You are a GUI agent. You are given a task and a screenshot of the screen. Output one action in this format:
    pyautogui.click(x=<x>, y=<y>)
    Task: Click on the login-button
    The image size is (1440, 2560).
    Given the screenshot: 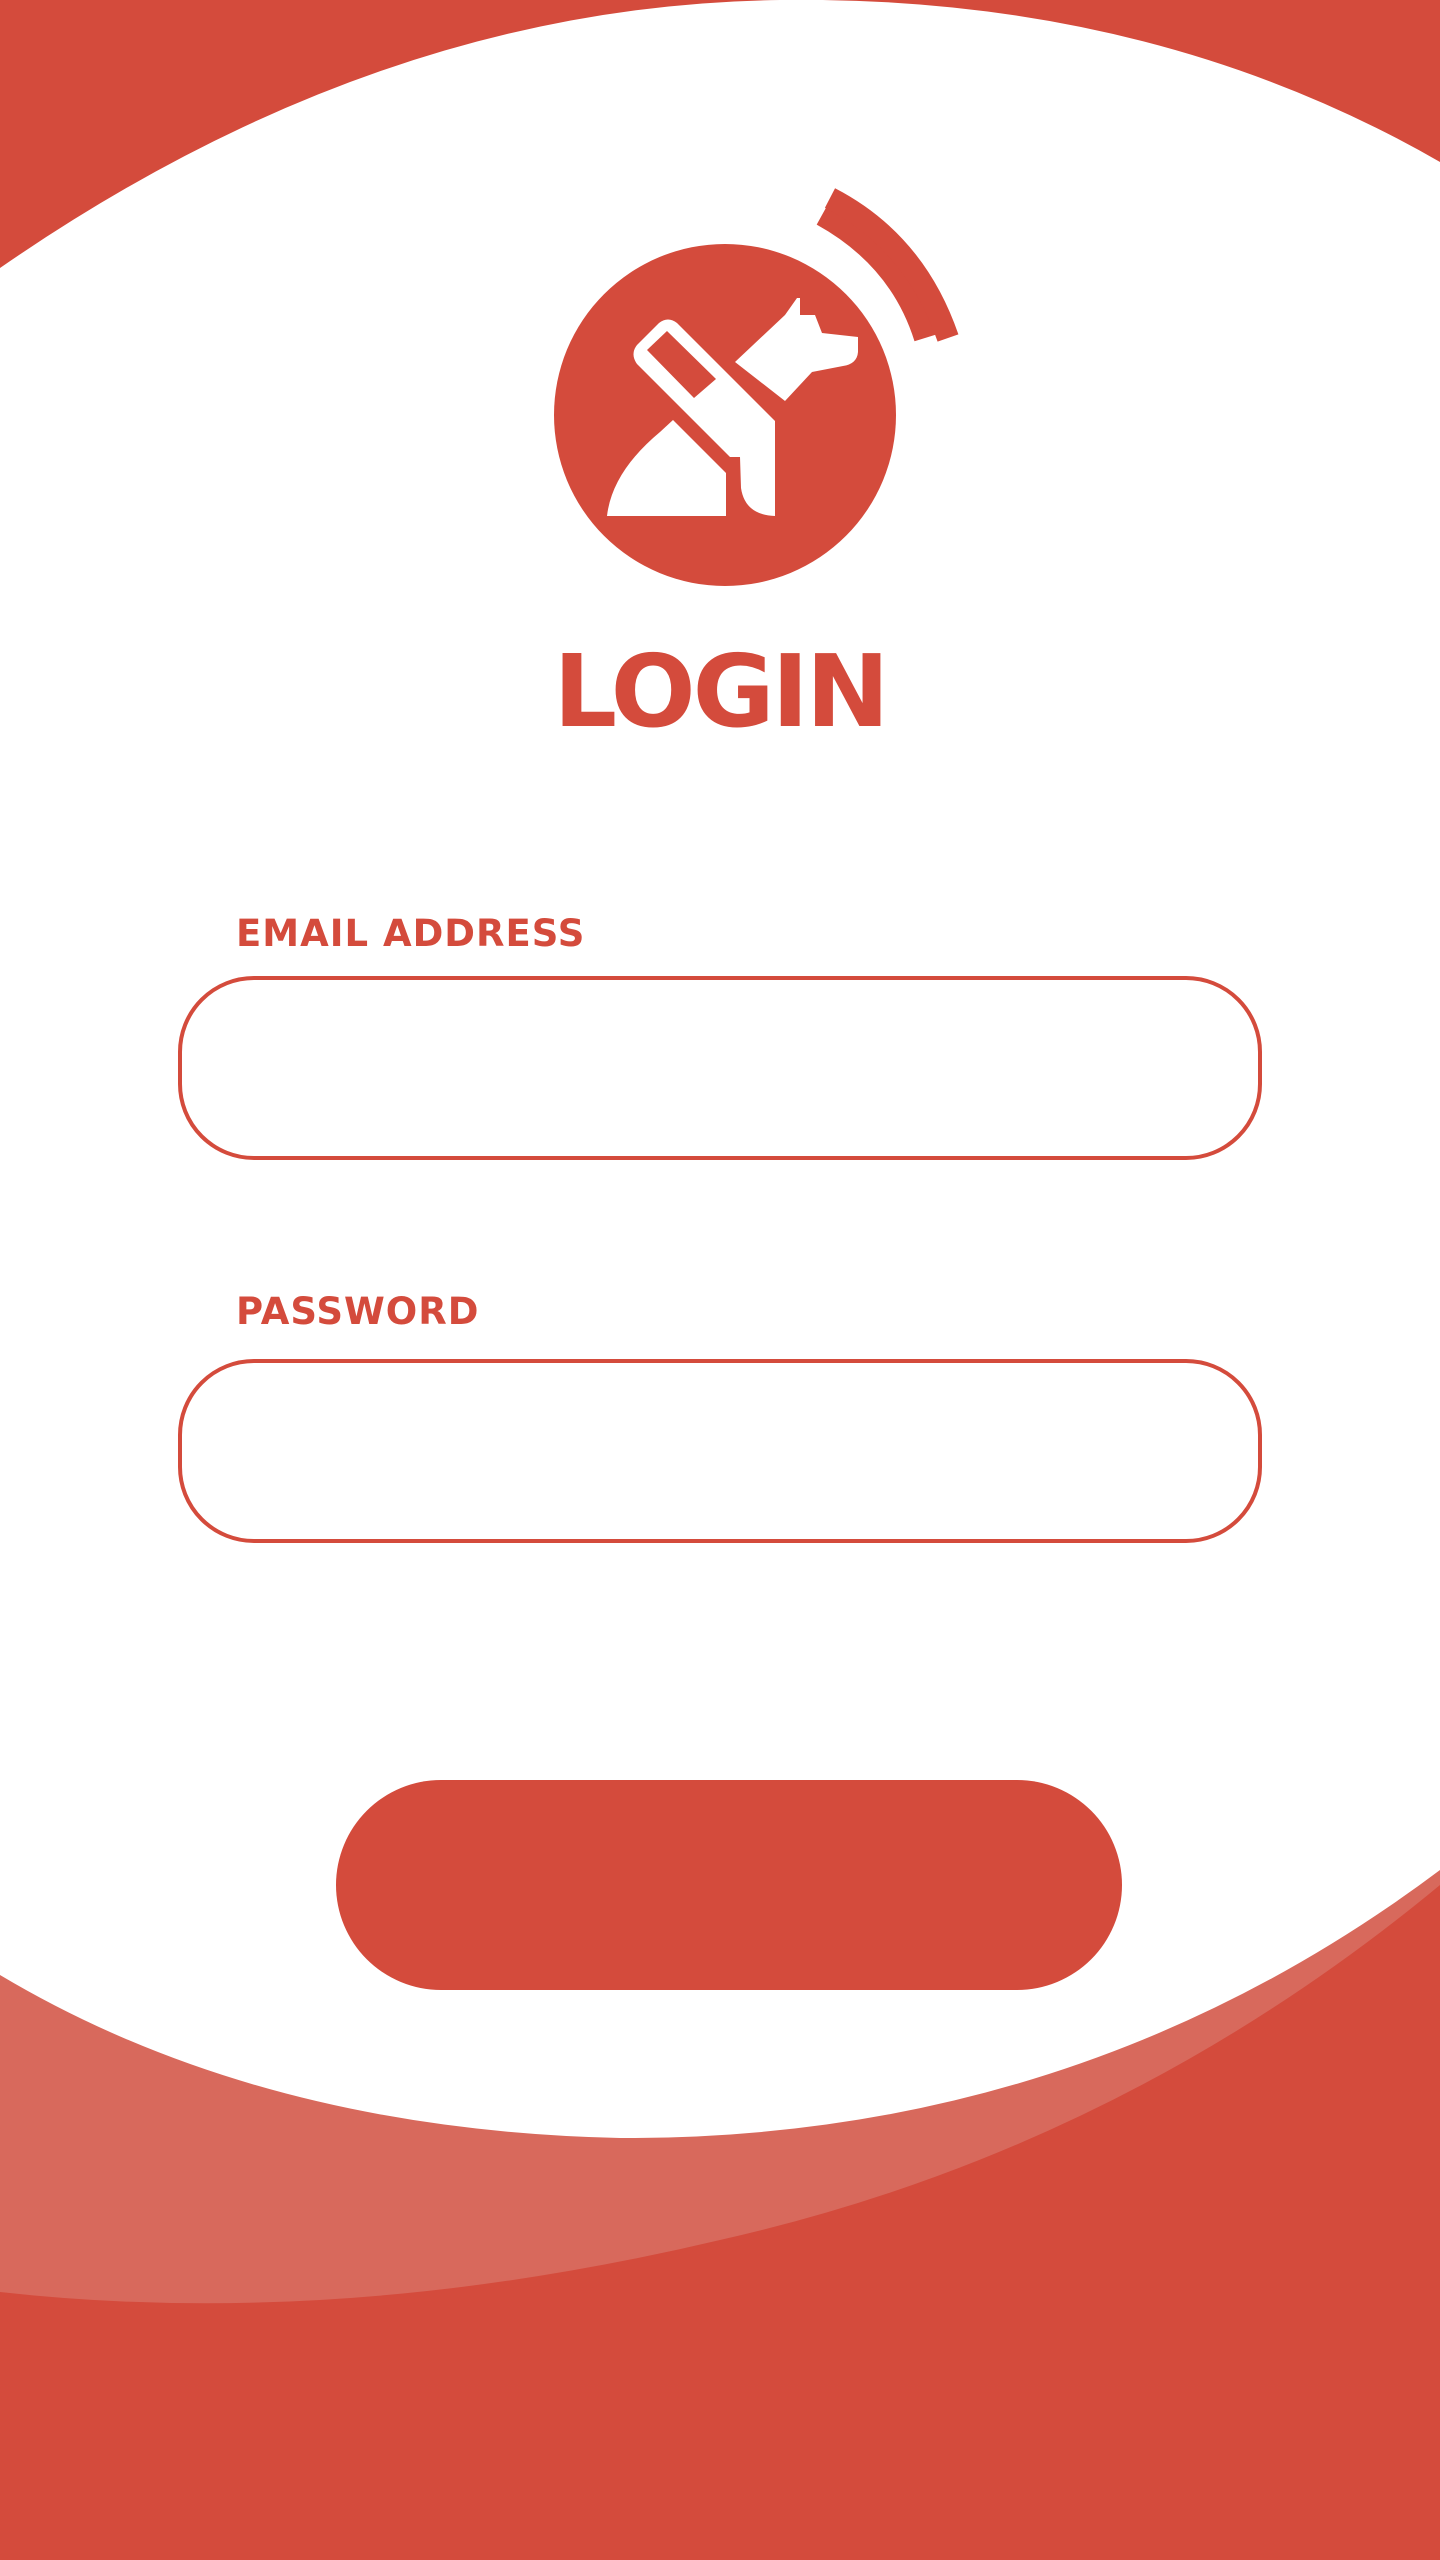 What is the action you would take?
    pyautogui.click(x=729, y=1885)
    